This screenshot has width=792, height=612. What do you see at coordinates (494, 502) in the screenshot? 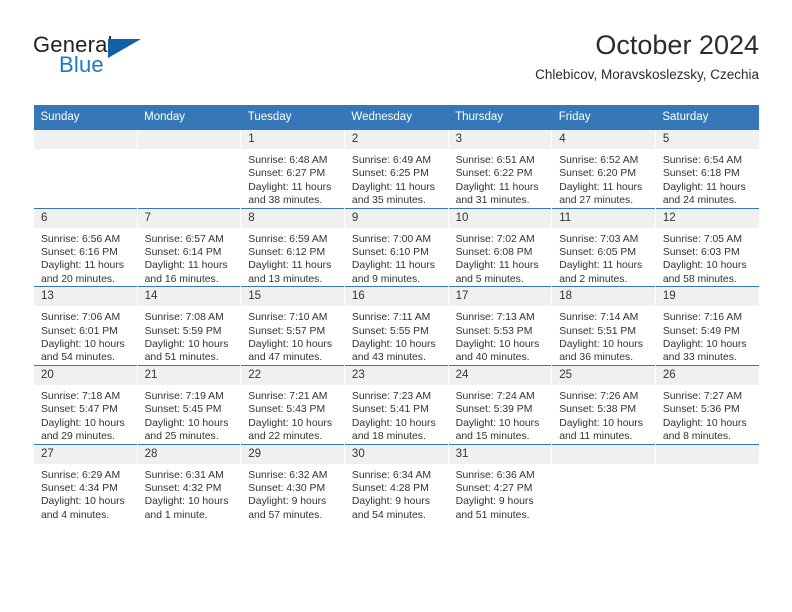
I see `daylight-text-line1: Daylight: 9 hours` at bounding box center [494, 502].